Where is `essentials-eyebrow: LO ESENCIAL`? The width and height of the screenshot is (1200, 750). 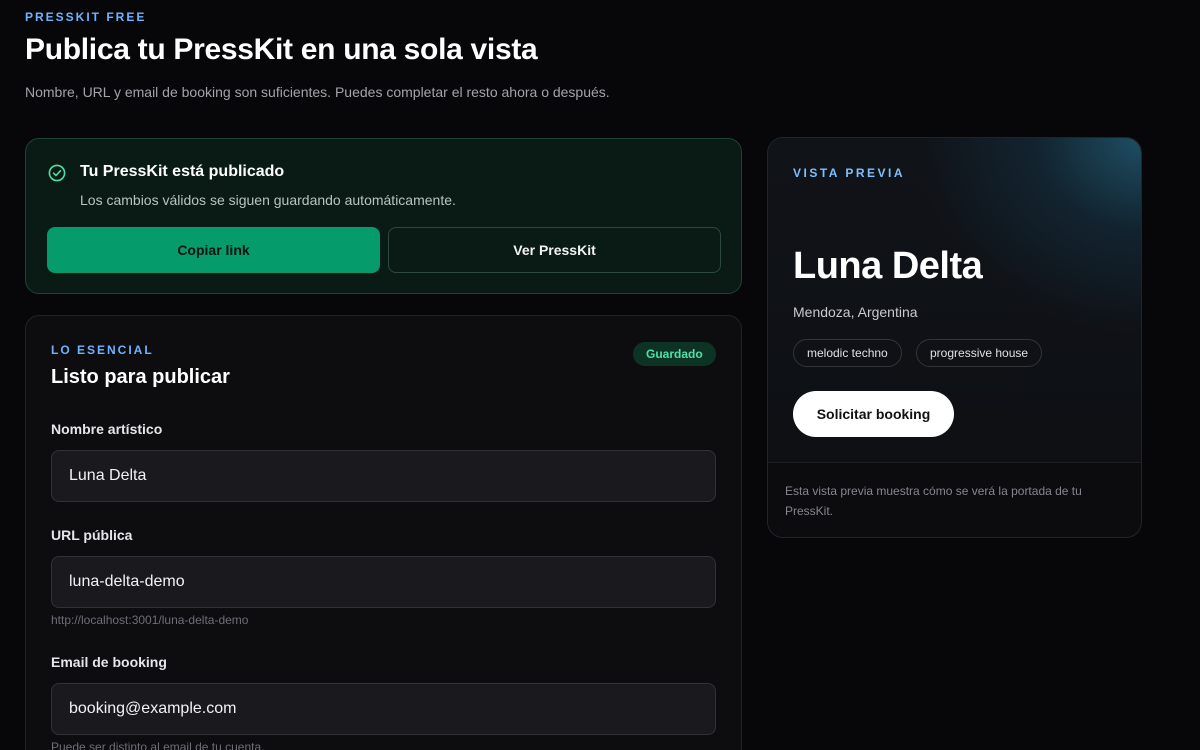
essentials-eyebrow: LO ESENCIAL is located at coordinates (102, 350).